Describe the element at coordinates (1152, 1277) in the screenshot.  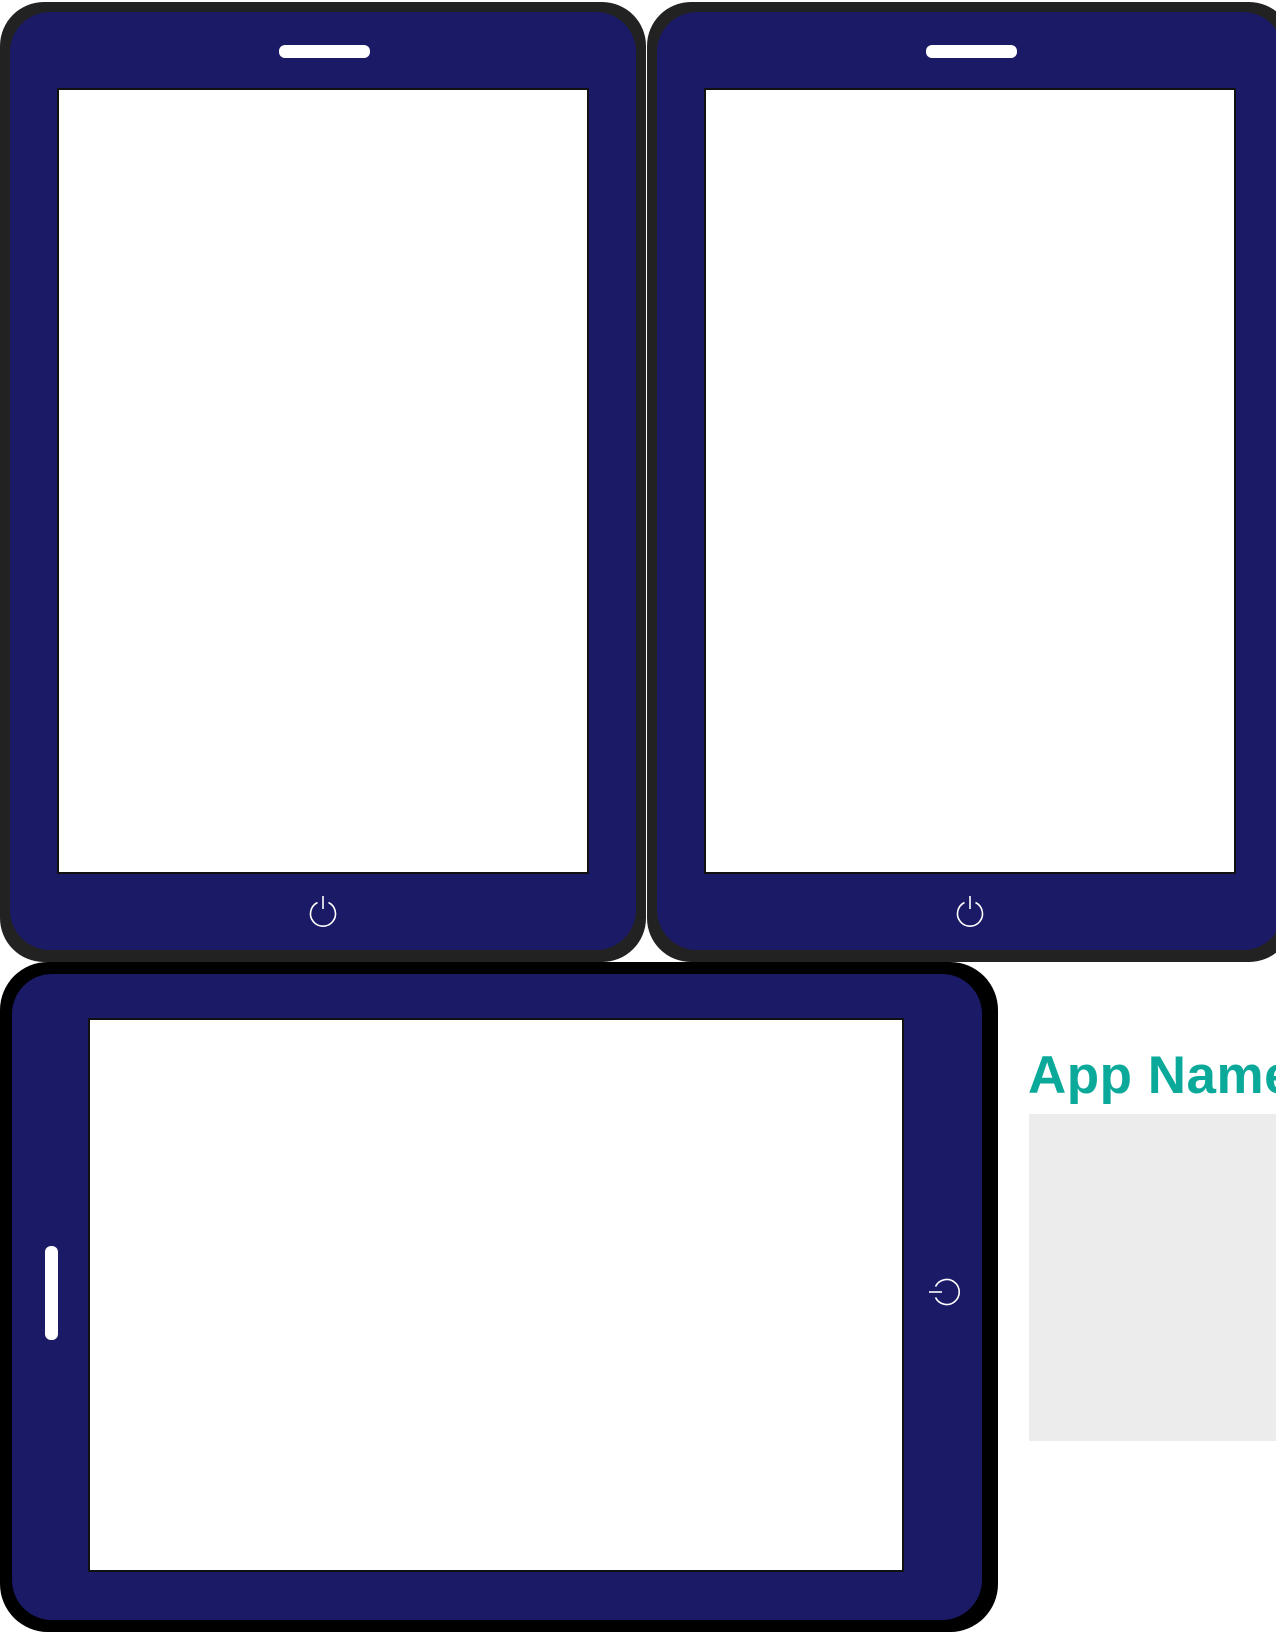
I see `app-preview-placeholder` at that location.